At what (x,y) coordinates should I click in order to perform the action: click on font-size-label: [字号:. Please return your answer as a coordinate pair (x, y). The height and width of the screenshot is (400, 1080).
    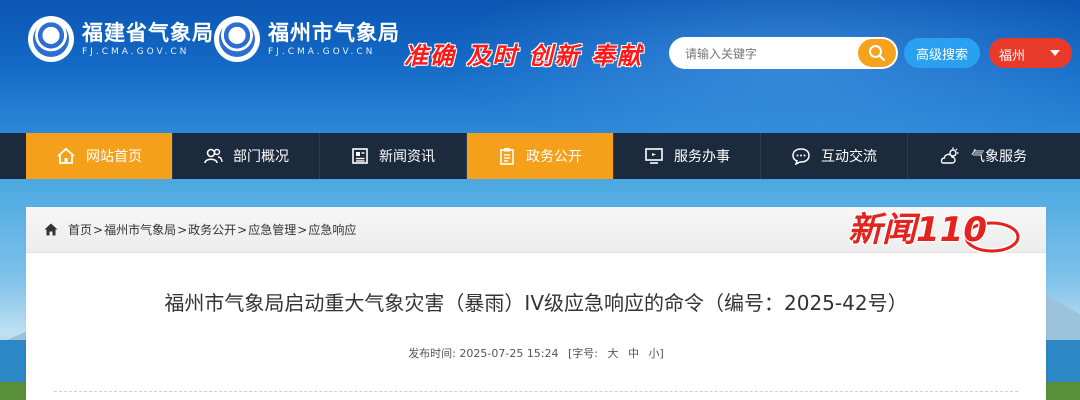
    Looking at the image, I should click on (583, 353).